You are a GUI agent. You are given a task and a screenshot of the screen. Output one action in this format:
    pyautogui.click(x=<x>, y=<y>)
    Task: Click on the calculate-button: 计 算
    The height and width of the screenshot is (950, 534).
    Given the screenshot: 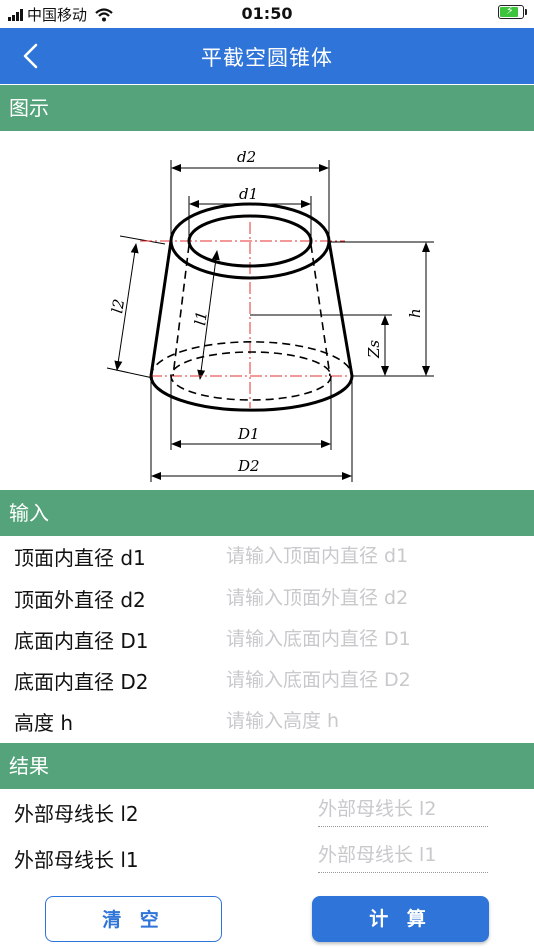 What is the action you would take?
    pyautogui.click(x=400, y=919)
    